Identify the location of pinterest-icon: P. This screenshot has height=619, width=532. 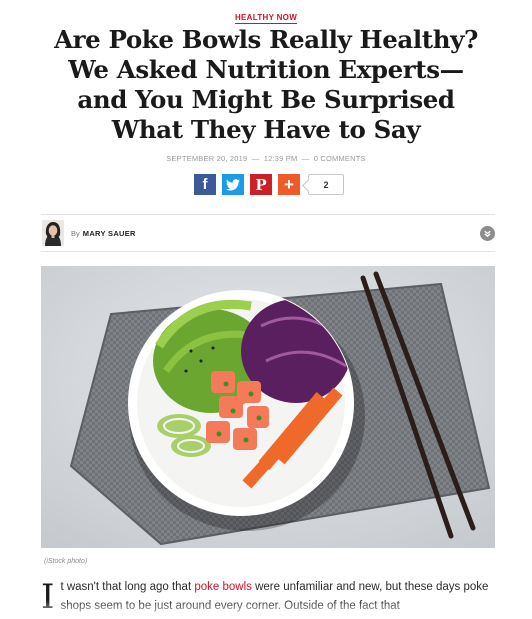
(261, 184).